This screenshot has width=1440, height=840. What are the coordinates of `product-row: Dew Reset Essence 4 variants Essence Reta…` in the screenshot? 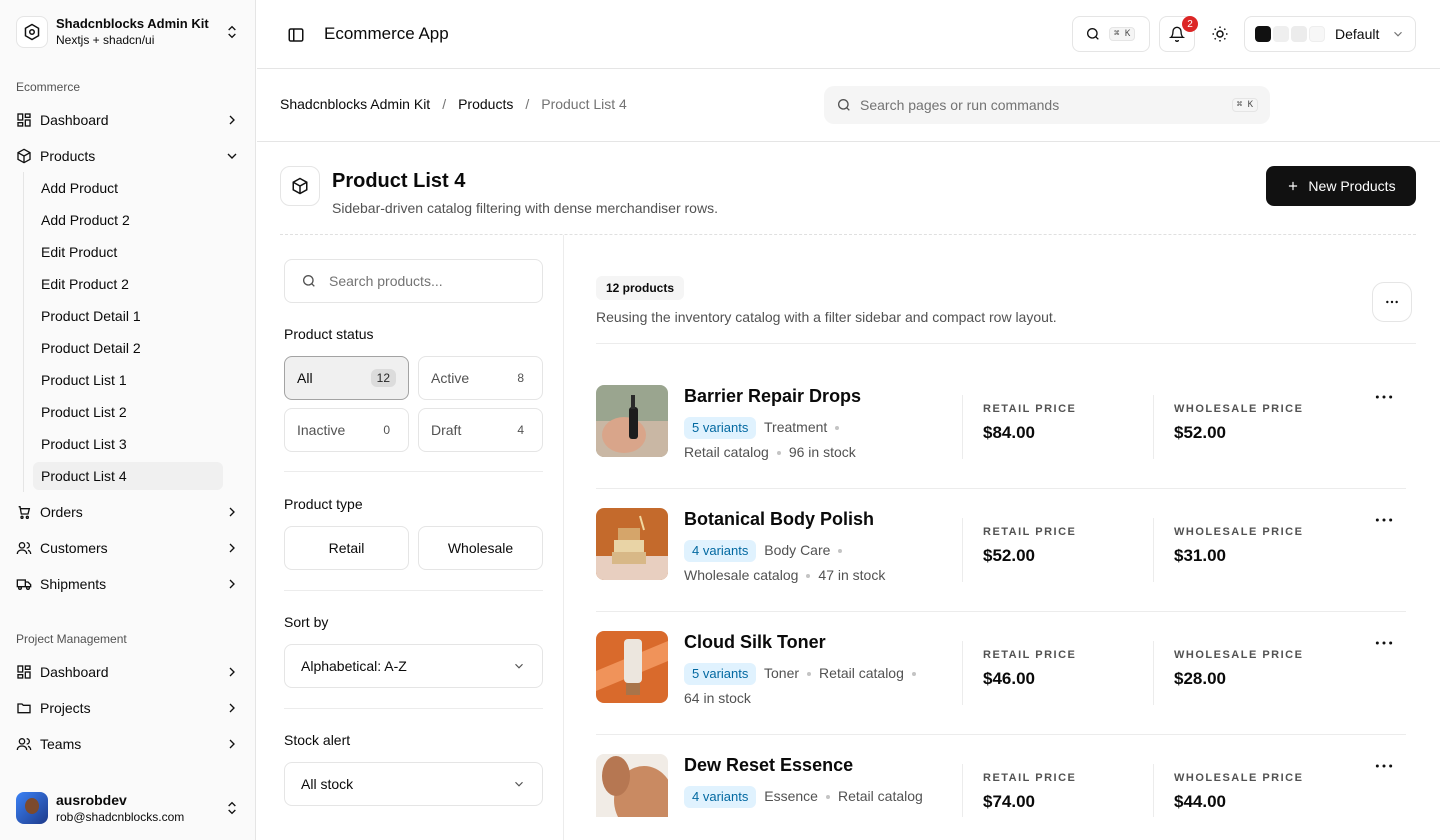 It's located at (1001, 776).